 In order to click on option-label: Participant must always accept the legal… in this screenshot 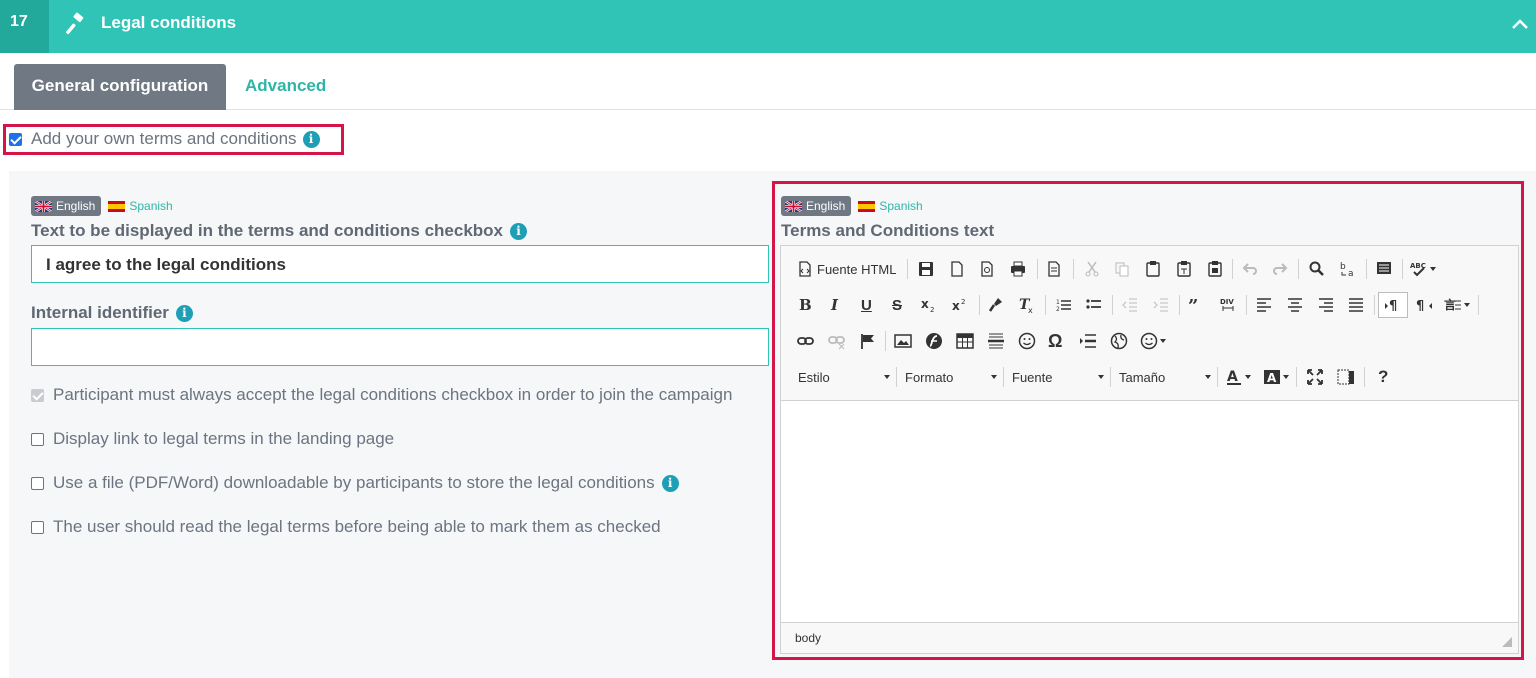, I will do `click(393, 394)`.